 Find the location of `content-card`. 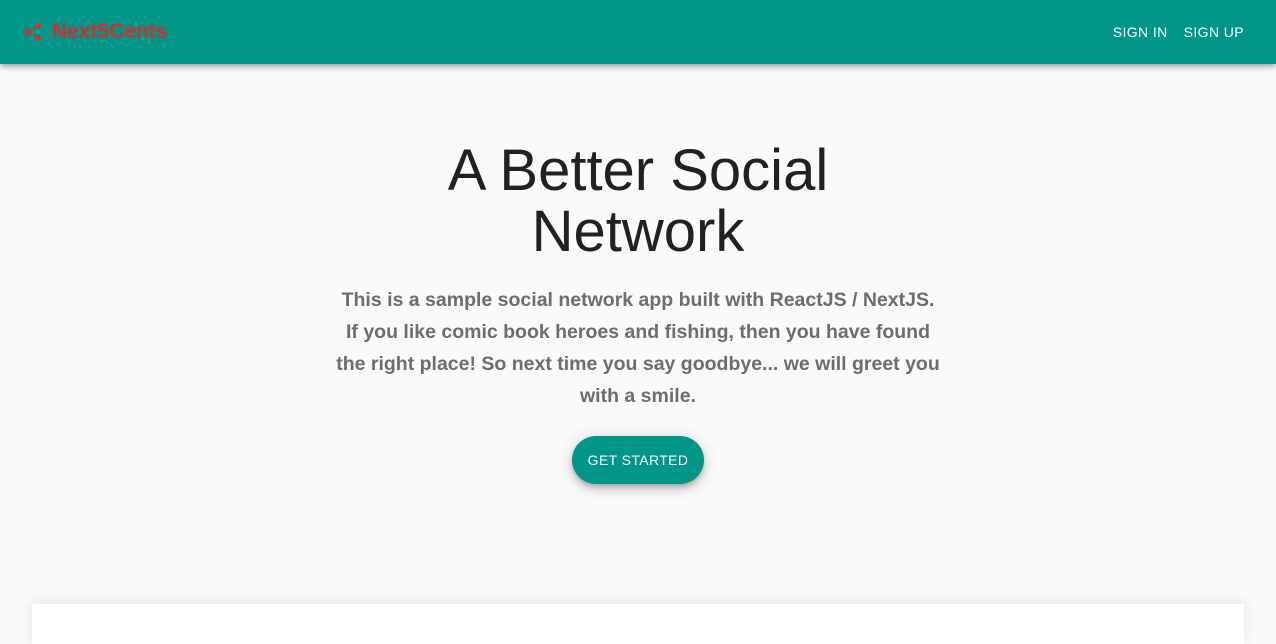

content-card is located at coordinates (638, 624).